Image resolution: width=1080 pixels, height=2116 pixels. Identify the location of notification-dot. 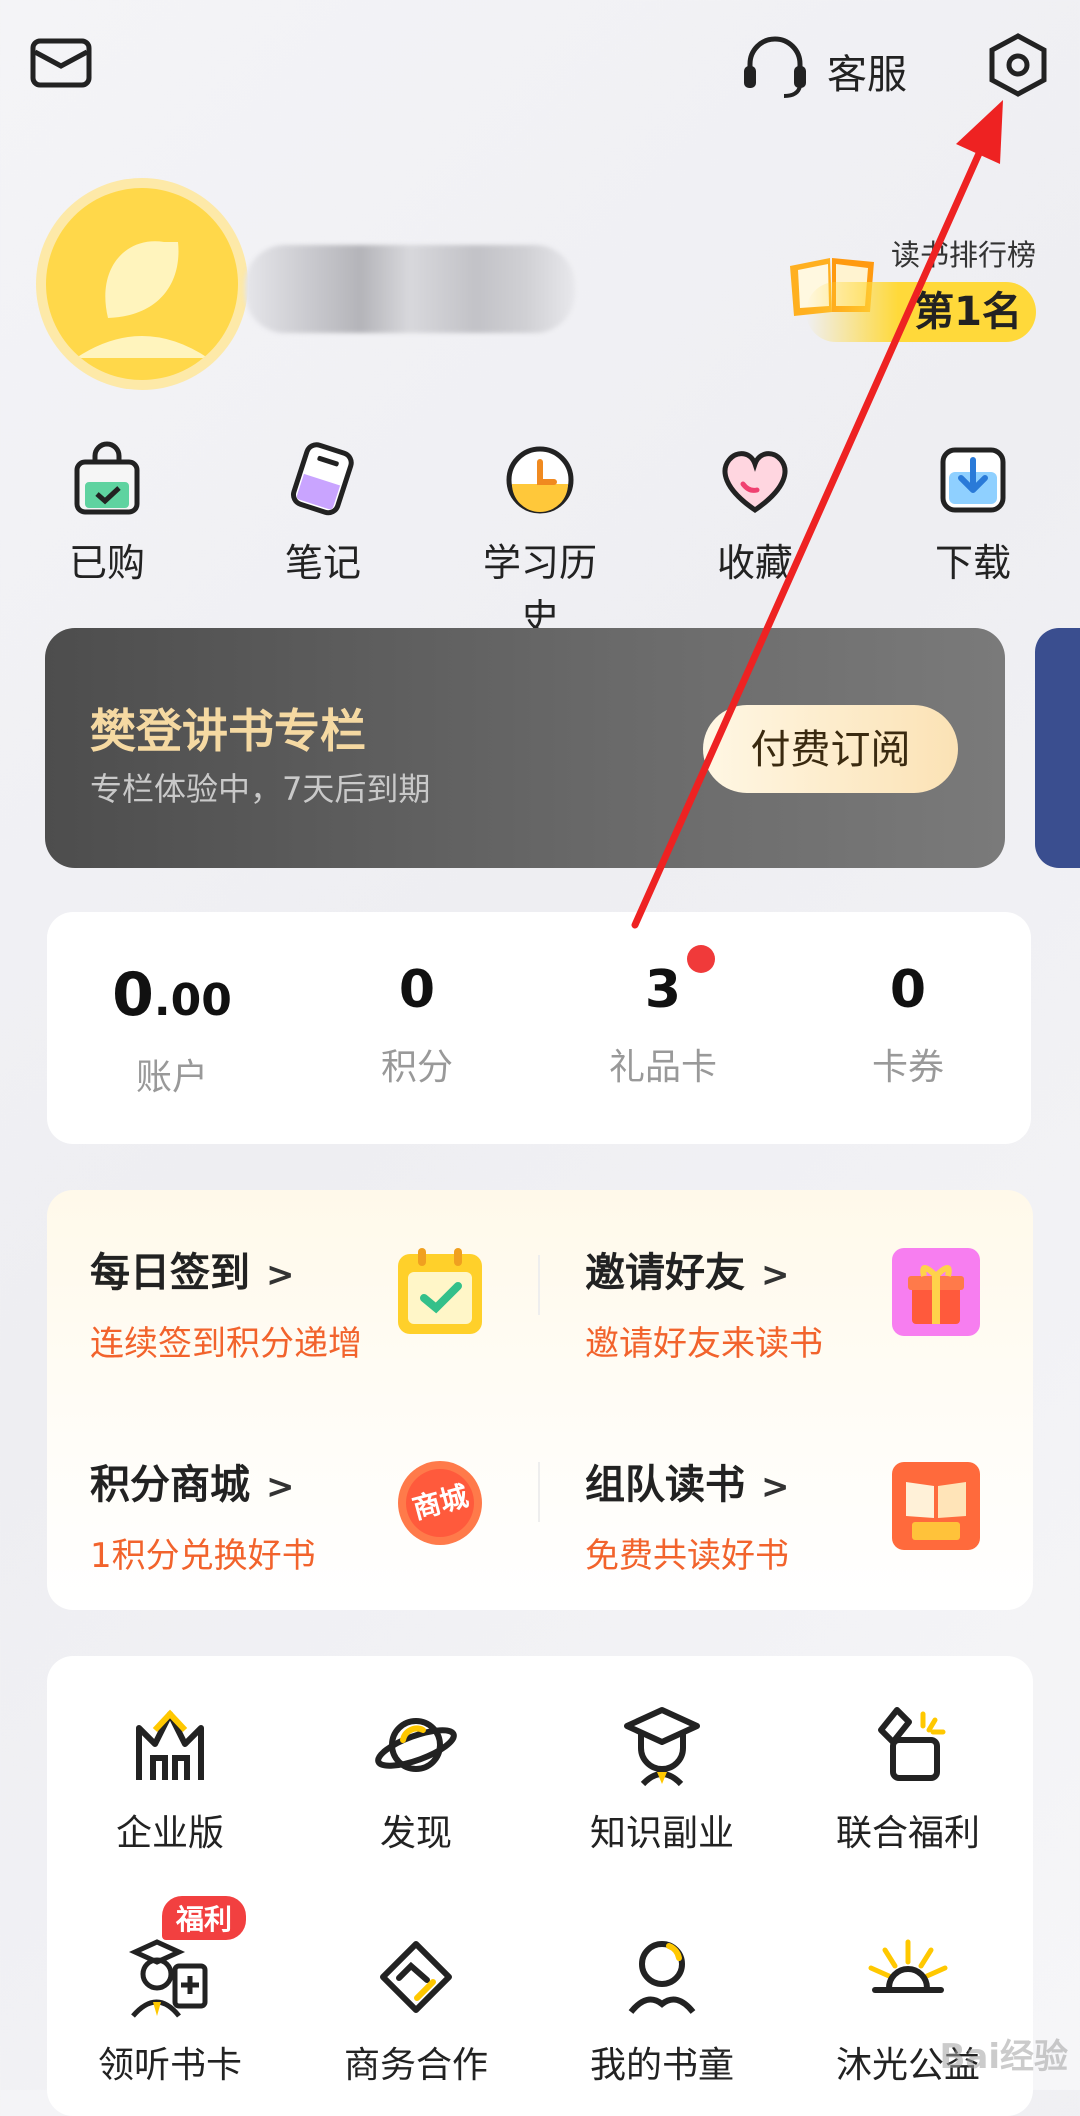
(701, 959).